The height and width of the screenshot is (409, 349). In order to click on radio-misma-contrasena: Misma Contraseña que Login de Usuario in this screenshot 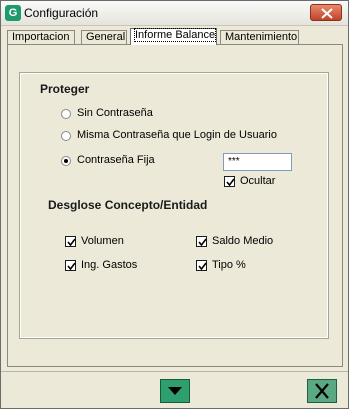, I will do `click(181, 136)`.